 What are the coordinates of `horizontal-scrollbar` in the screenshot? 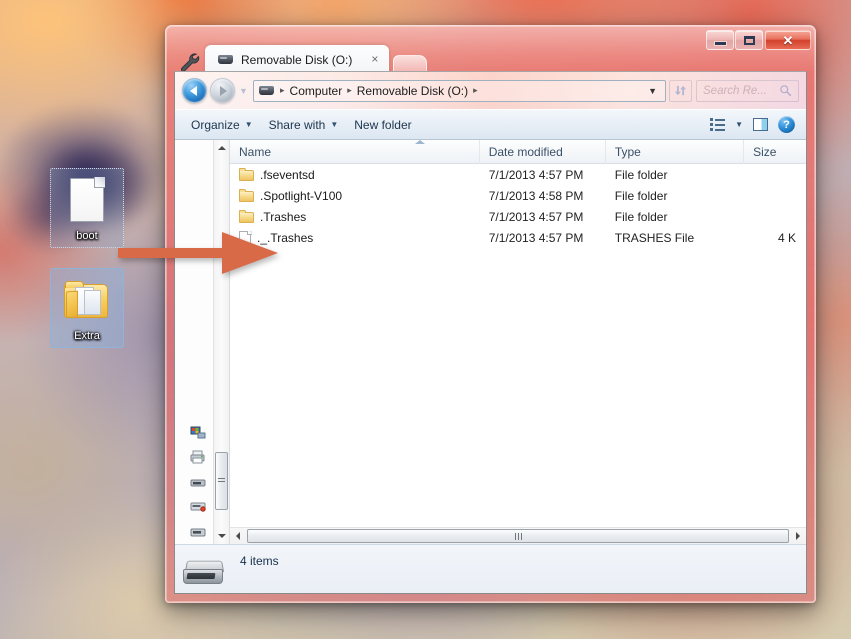 It's located at (518, 535).